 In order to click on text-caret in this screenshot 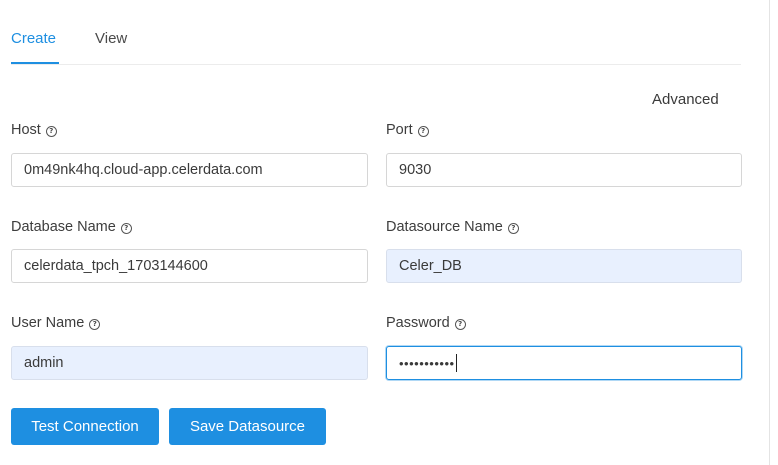, I will do `click(456, 363)`.